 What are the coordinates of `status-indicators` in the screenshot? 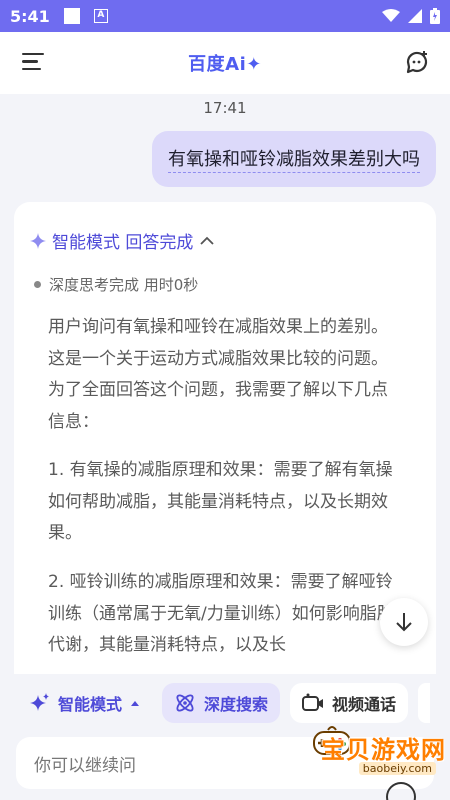 It's located at (411, 16).